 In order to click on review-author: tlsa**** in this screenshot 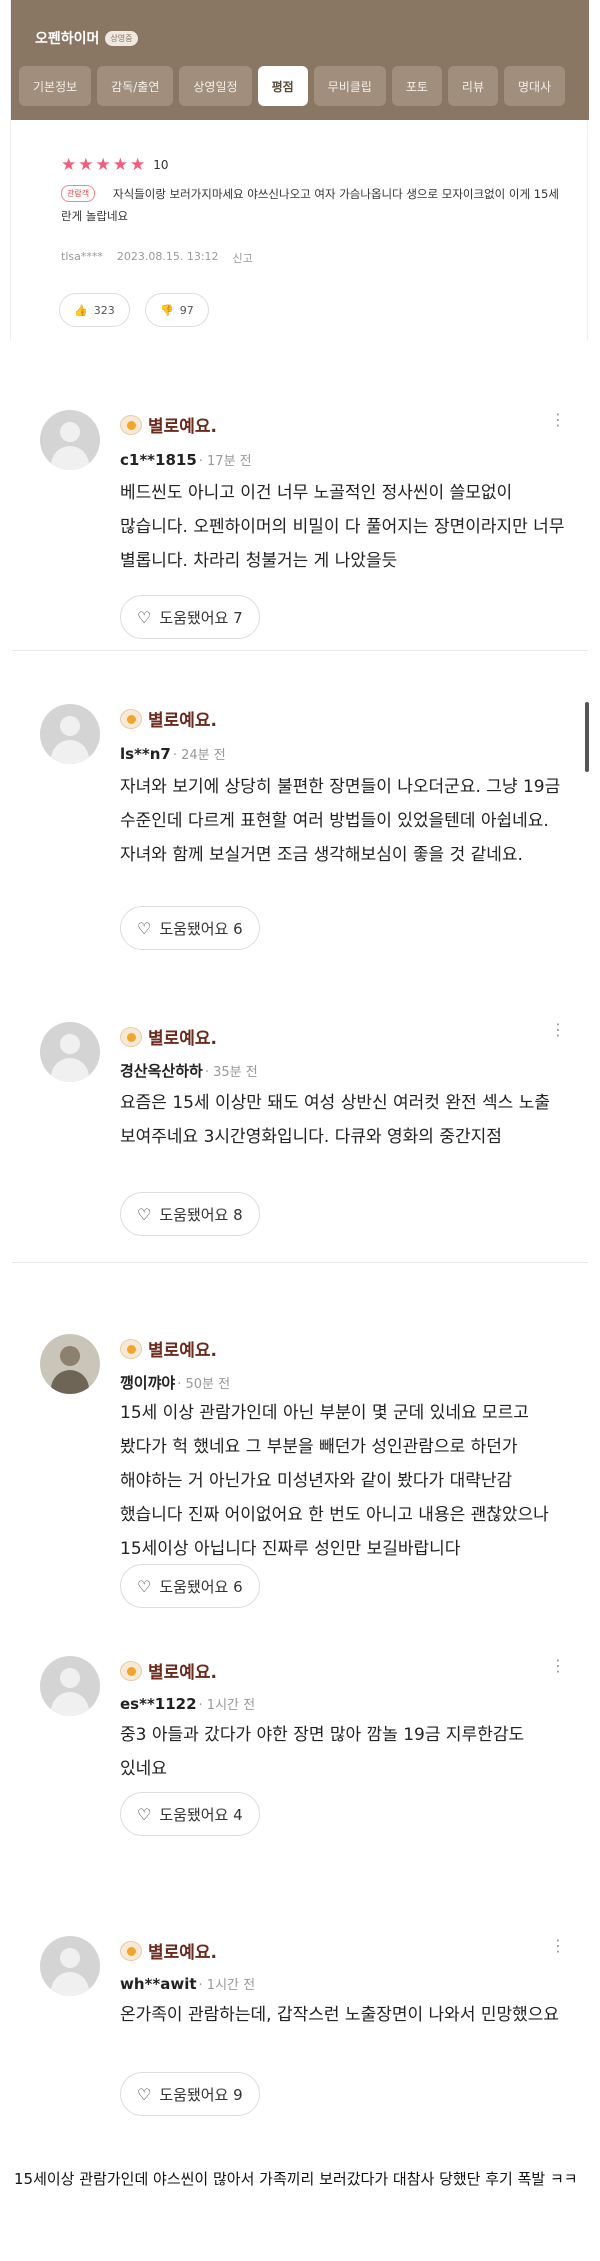, I will do `click(82, 256)`.